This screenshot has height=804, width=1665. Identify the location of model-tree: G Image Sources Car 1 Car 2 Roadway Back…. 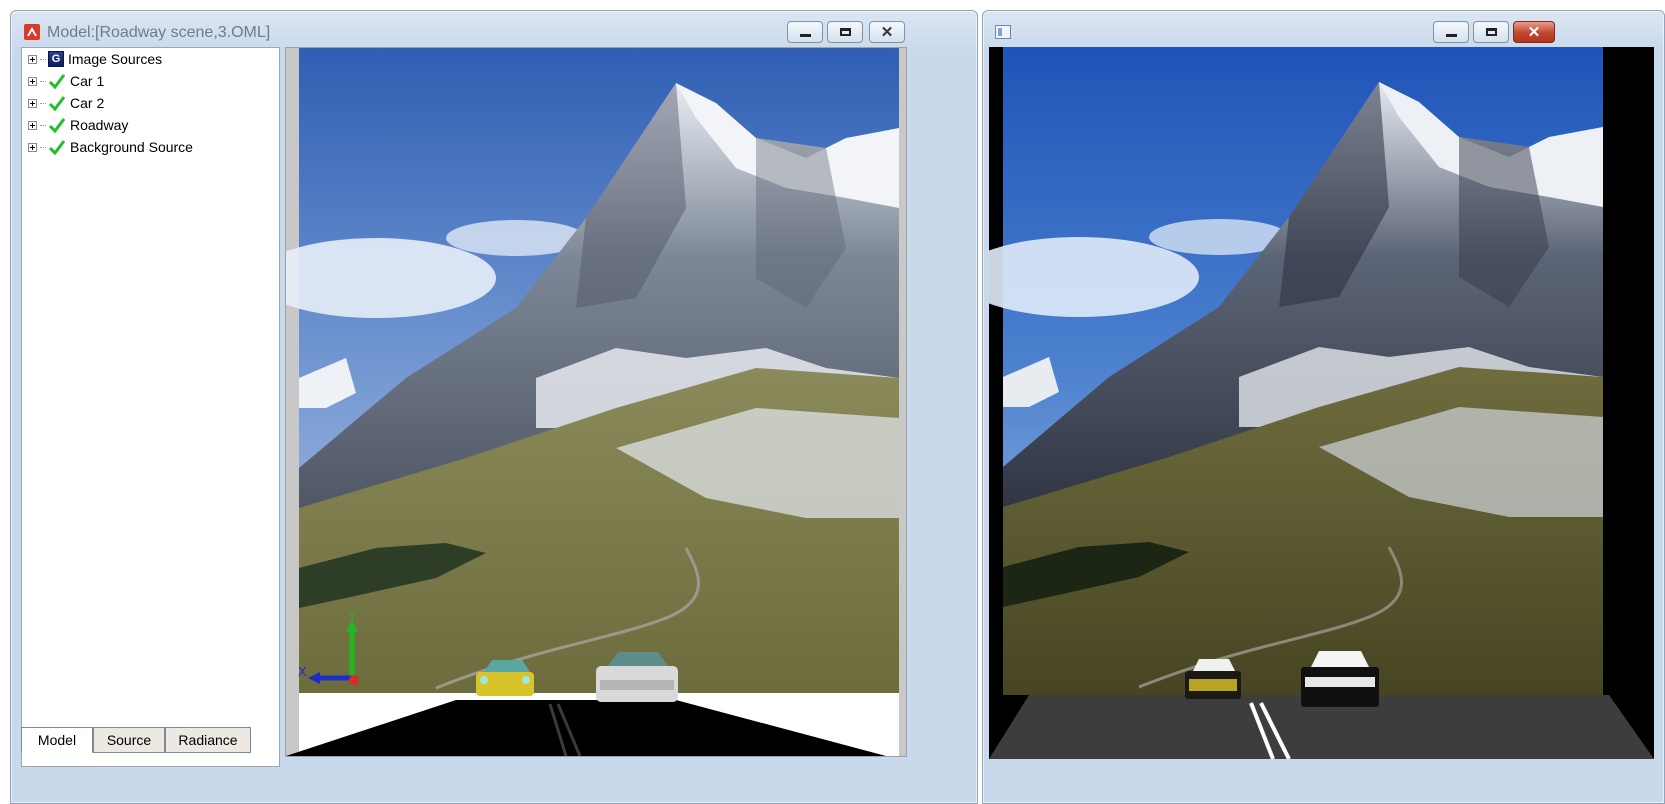
(150, 407).